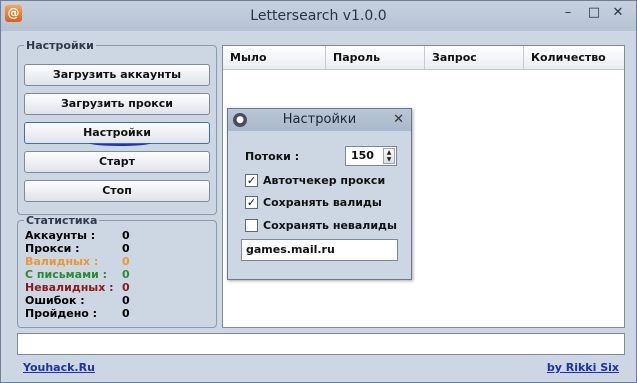 Image resolution: width=637 pixels, height=383 pixels. I want to click on dialog-title: Настройки, so click(319, 119).